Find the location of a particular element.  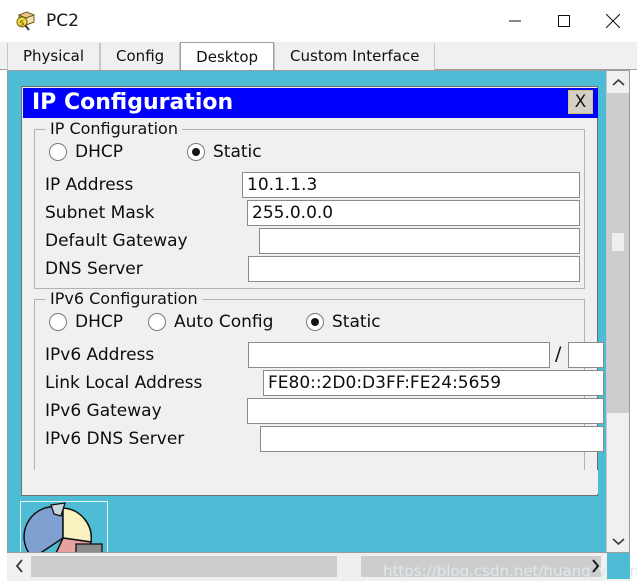

ipv6-auto-config-label: Auto Config is located at coordinates (224, 322).